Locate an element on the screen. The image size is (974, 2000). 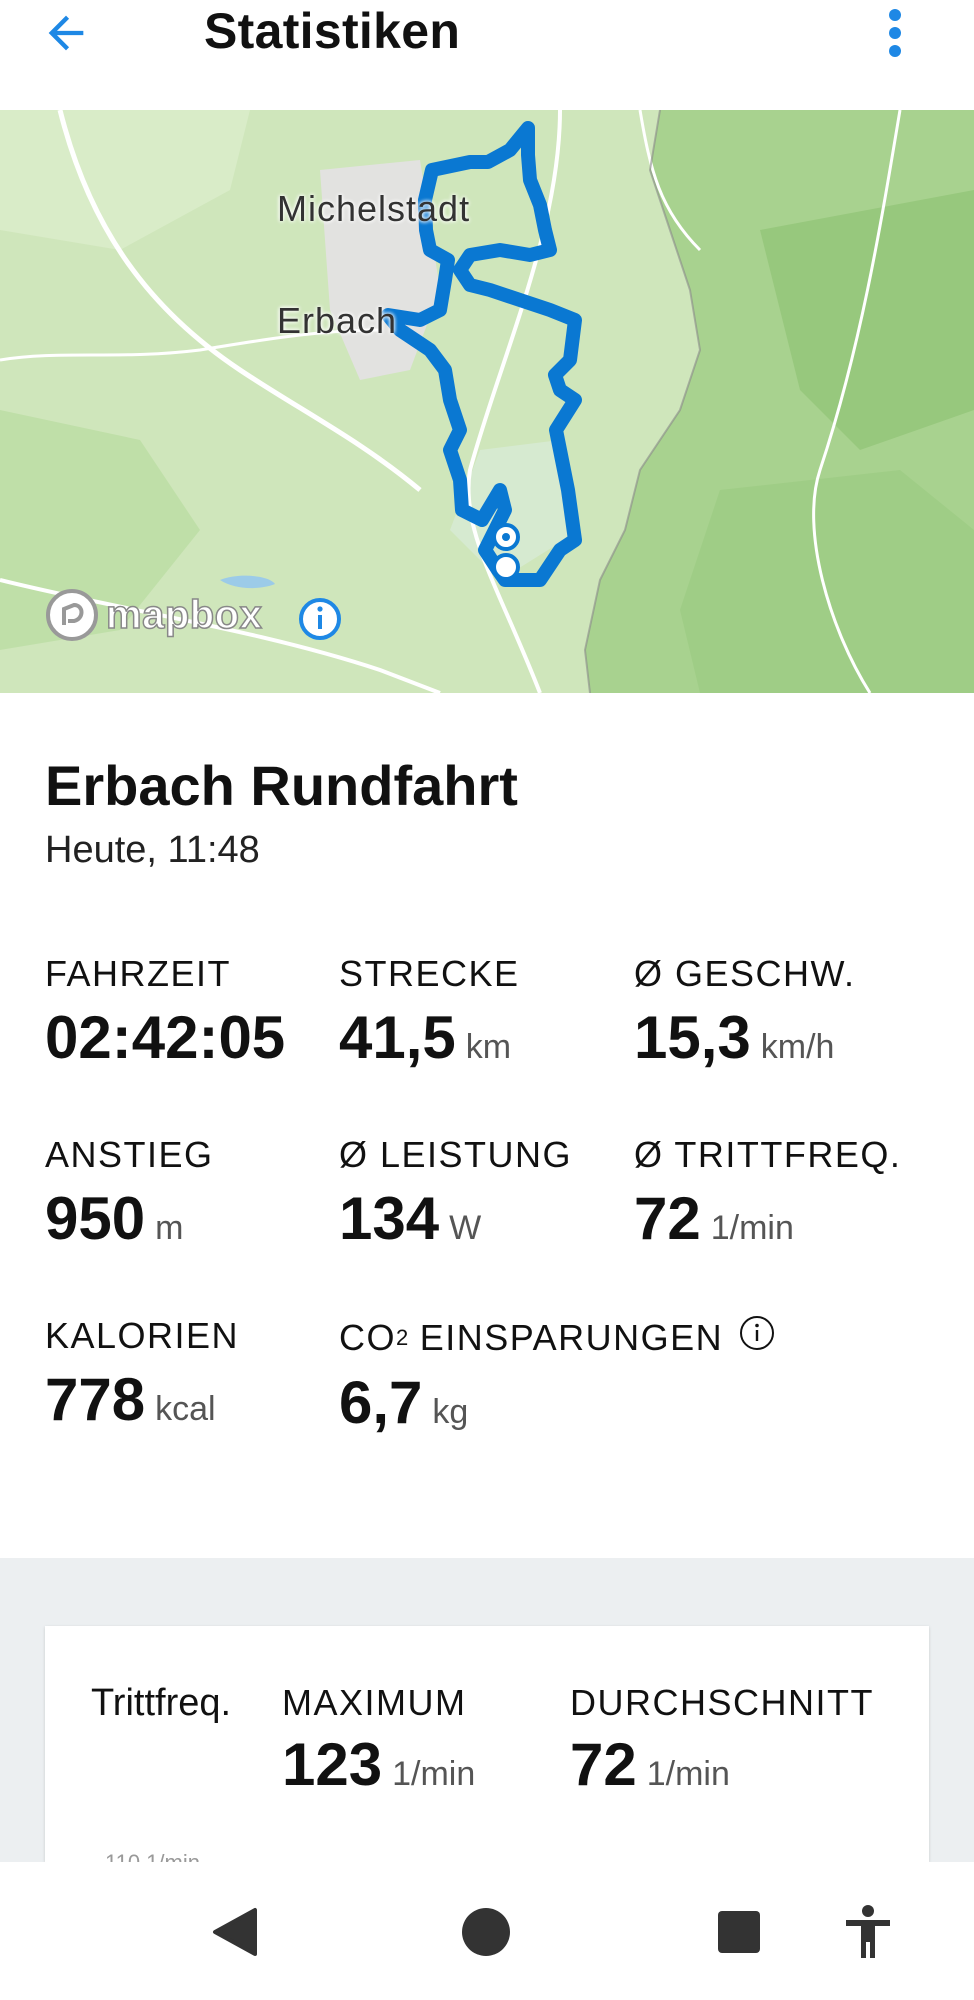
stat-label: CO 2 EINSPARUNGEN is located at coordinates (557, 1337).